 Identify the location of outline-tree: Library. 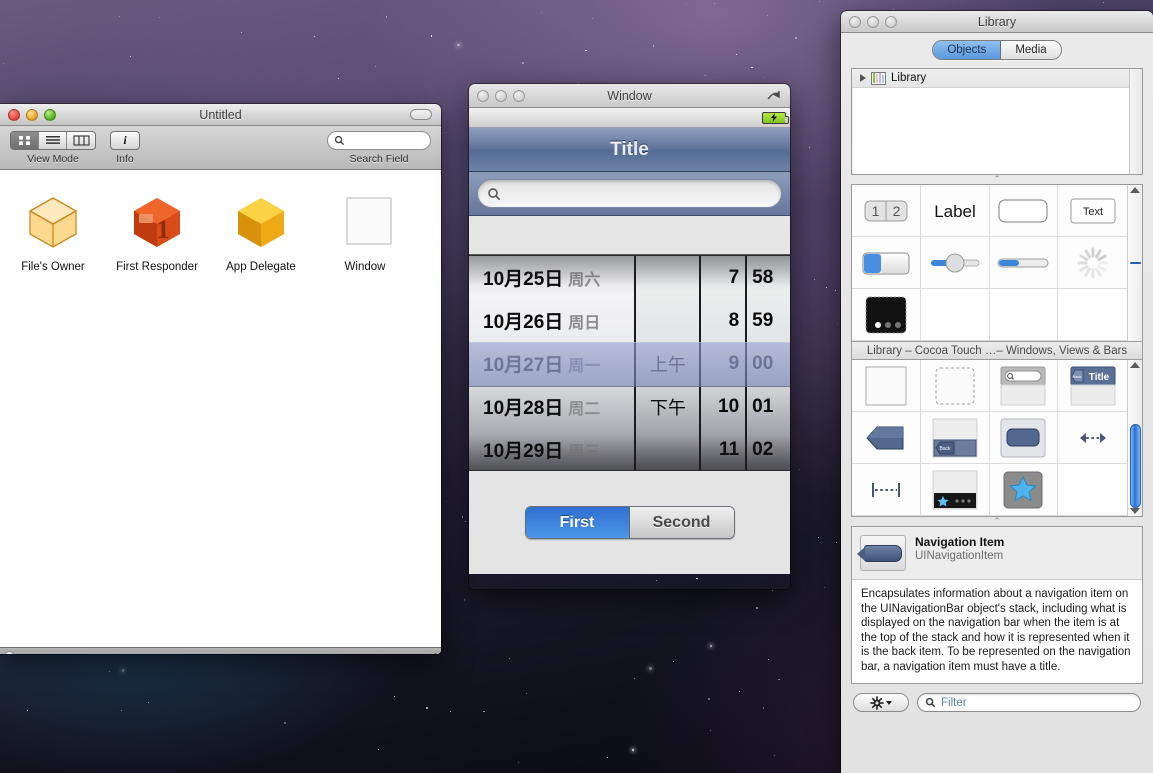
(990, 121).